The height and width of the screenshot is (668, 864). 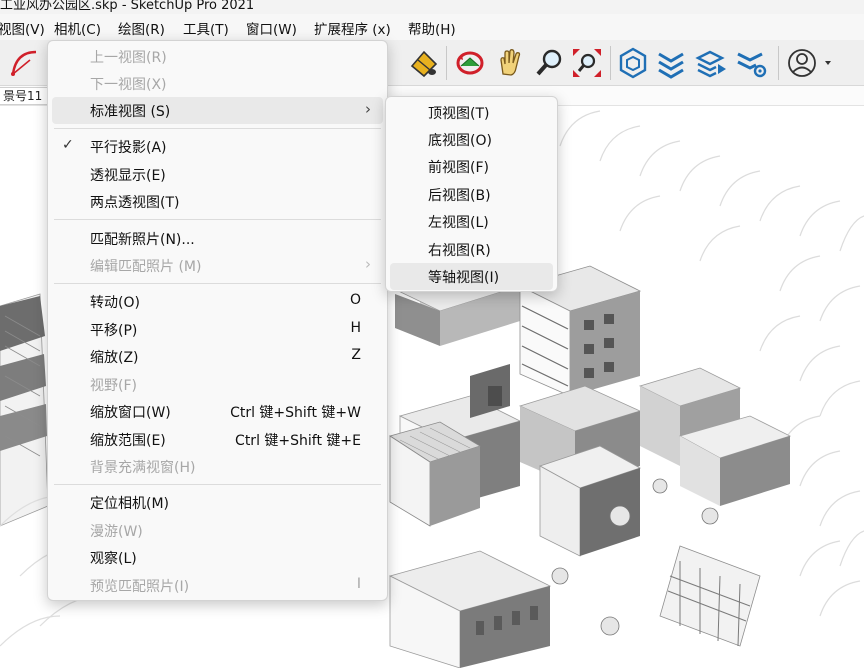 I want to click on menu-item-shortcut: H, so click(x=355, y=328).